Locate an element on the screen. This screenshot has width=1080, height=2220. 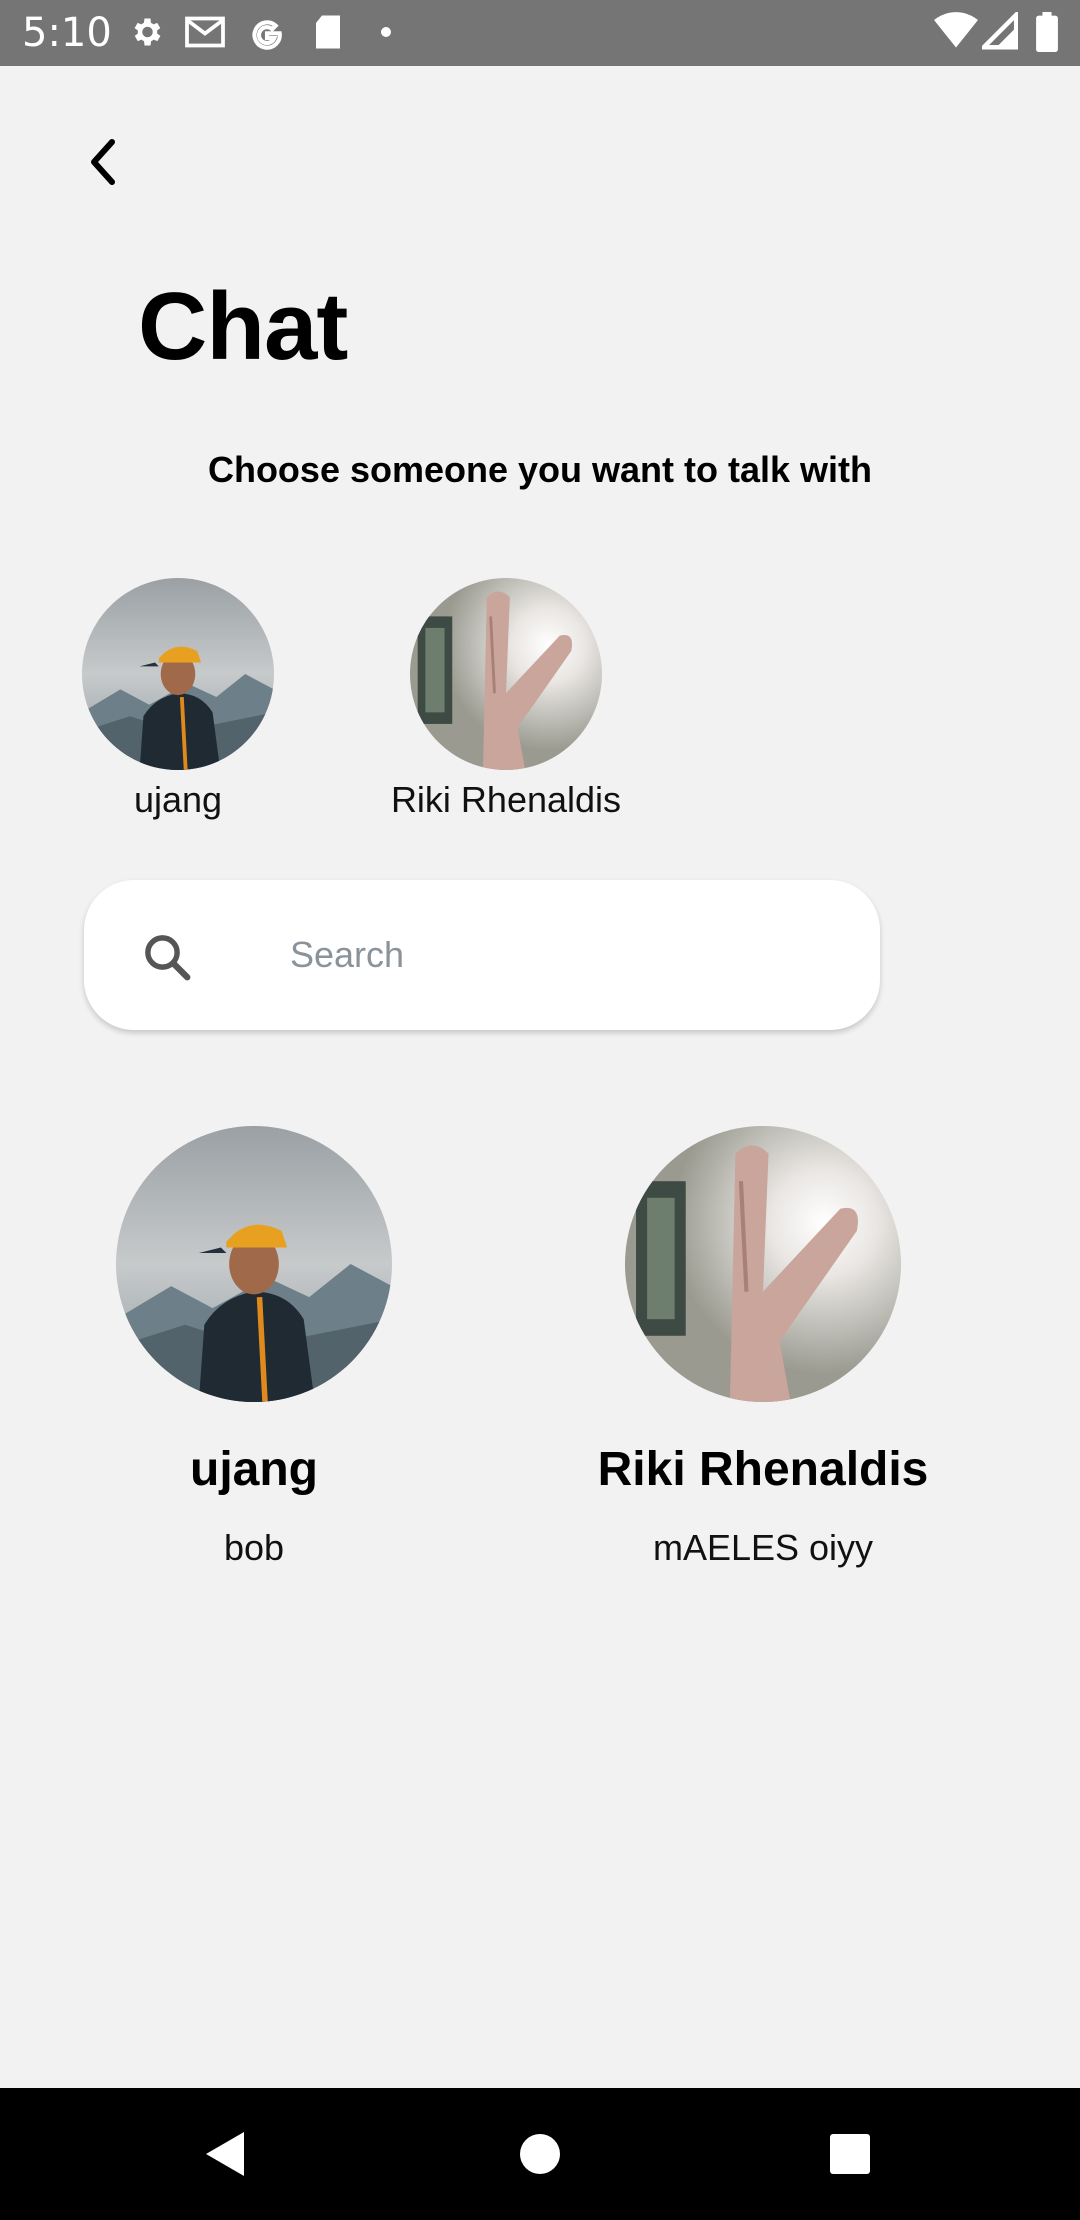
recents-square-icon is located at coordinates (850, 2154).